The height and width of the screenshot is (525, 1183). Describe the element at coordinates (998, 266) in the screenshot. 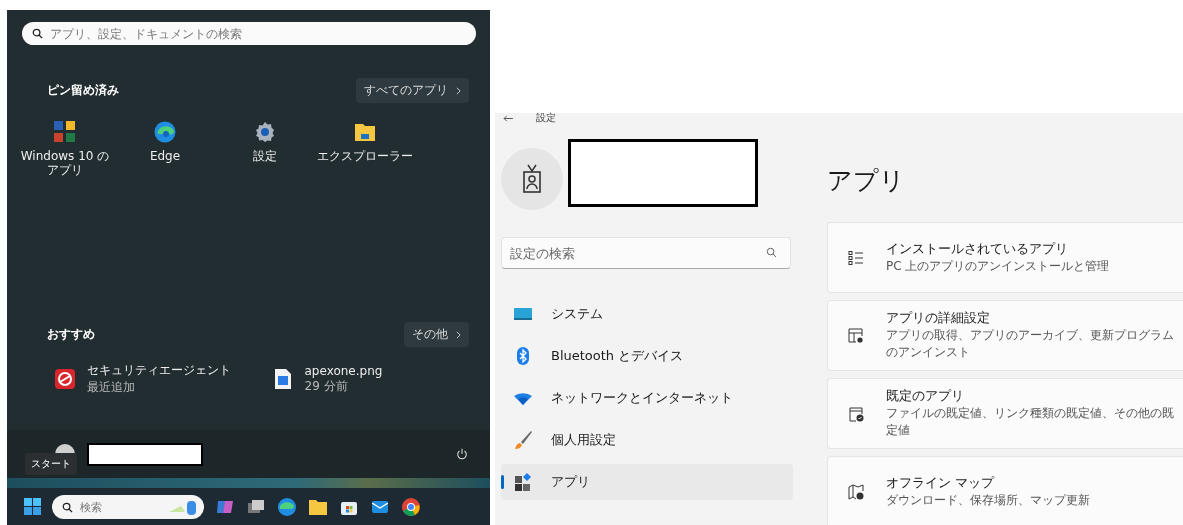

I see `card-description: PC 上のアプリのアンインストールと管理` at that location.